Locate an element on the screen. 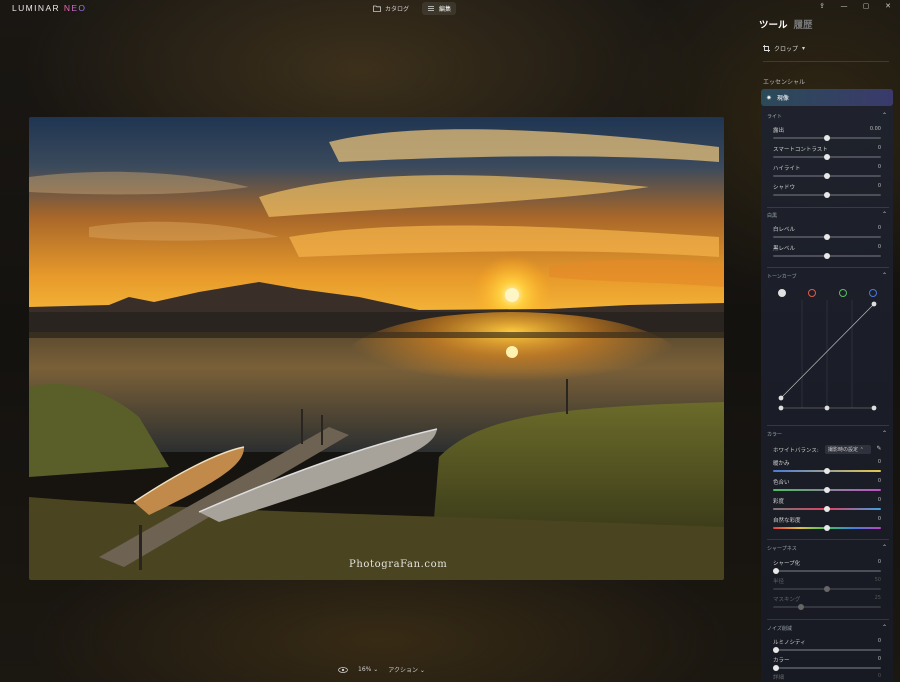  crop-icon is located at coordinates (766, 48).